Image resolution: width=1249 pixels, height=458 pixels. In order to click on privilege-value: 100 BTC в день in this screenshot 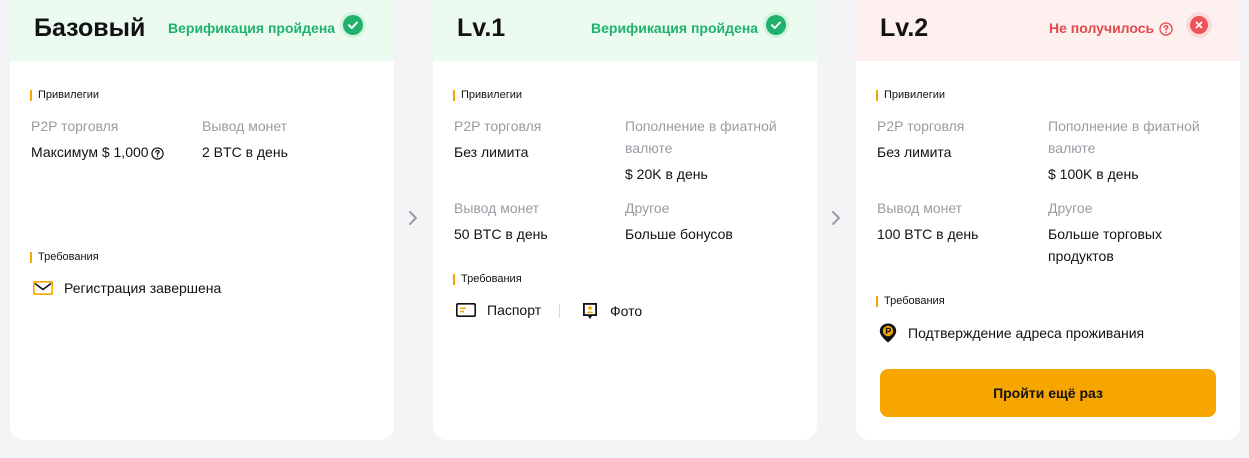, I will do `click(928, 234)`.